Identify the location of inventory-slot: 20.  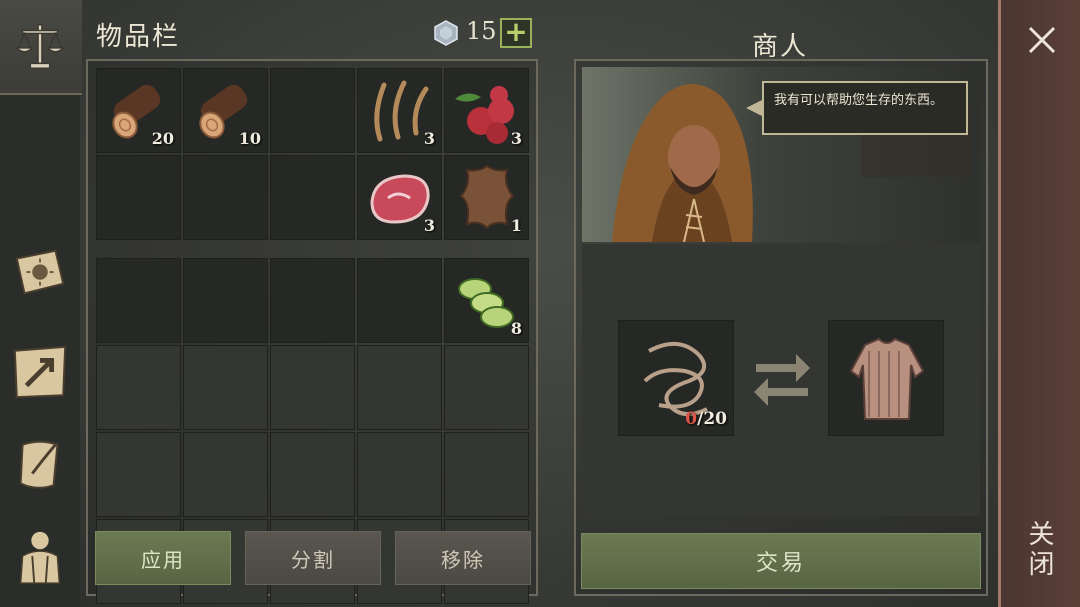
(138, 110).